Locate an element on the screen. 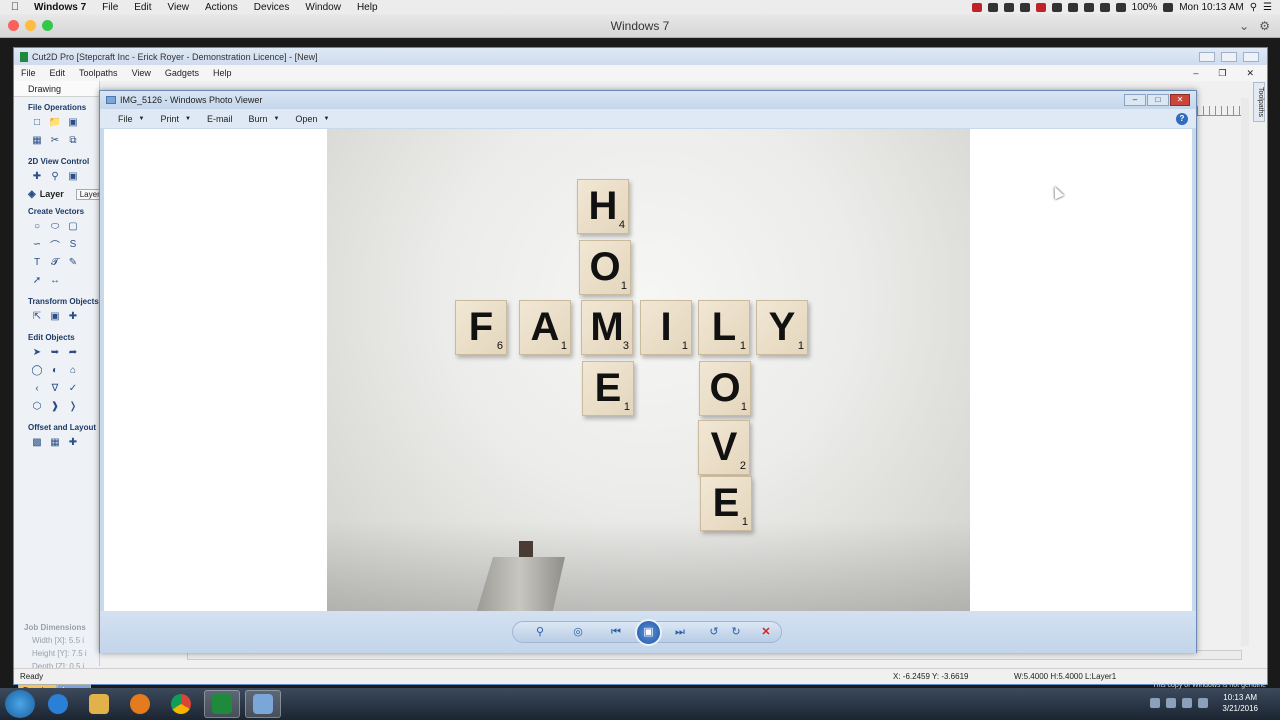 Image resolution: width=1280 pixels, height=720 pixels. actual-size-icon: ◎ is located at coordinates (578, 632).